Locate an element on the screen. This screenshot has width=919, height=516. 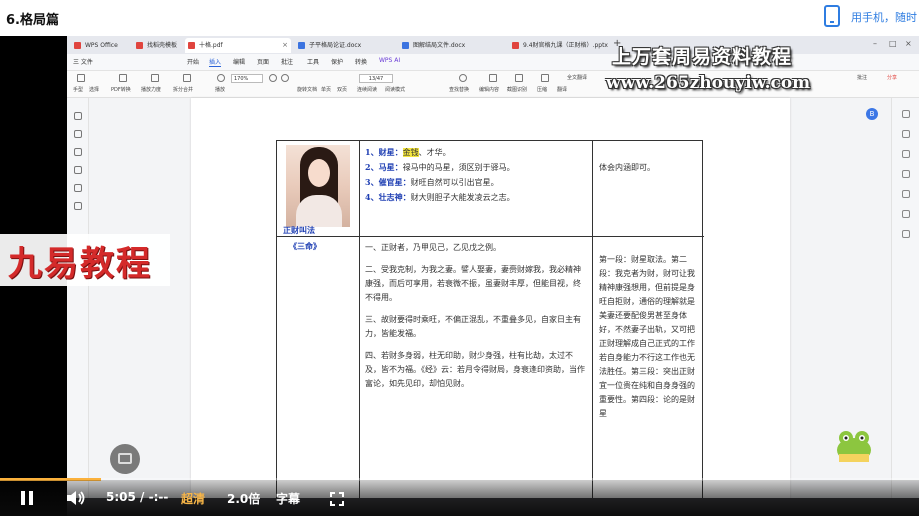
quality-button: 超清 is located at coordinates (193, 498).